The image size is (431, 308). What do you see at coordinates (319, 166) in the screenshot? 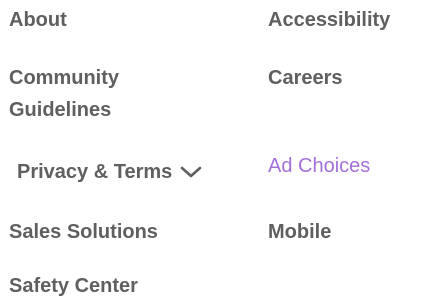
I see `ad-choices-link: Ad Choices` at bounding box center [319, 166].